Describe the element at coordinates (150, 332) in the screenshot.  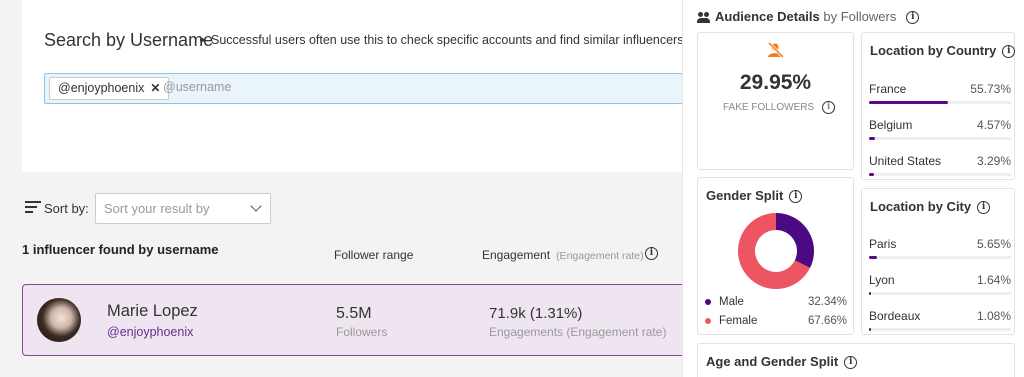
I see `influencer-handle: @enjoyphoenix` at that location.